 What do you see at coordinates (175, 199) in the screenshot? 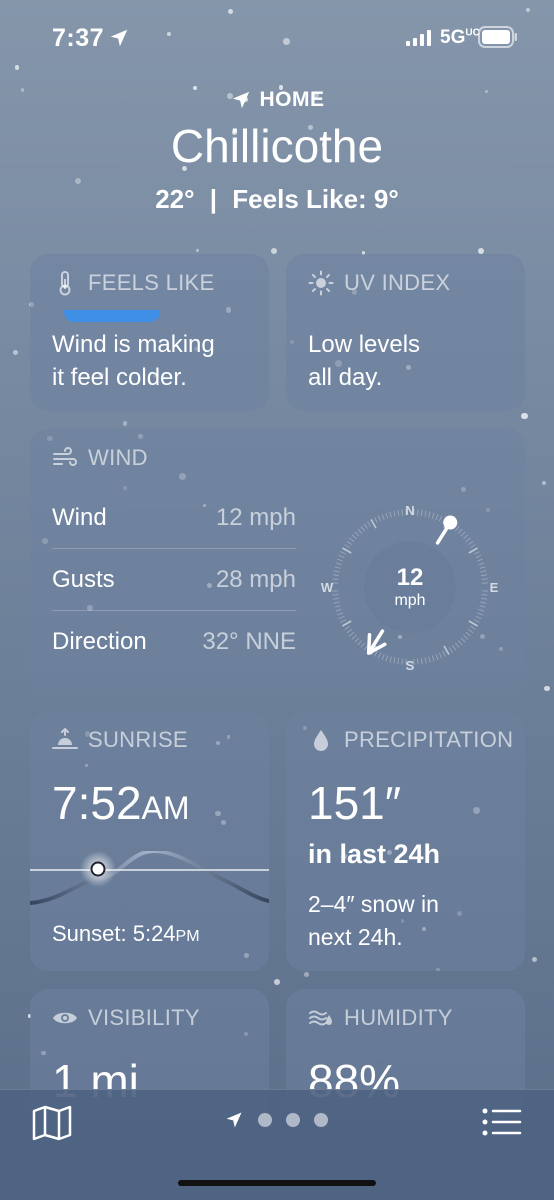
I see `current-temperature: 22°` at bounding box center [175, 199].